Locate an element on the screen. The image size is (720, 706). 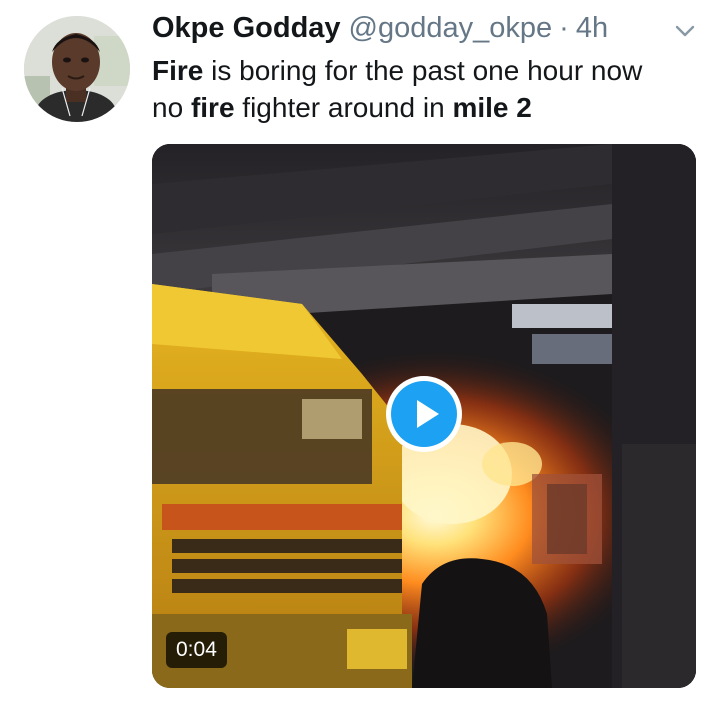
tweet-header: Okpe Godday @godday_okpe · 4h is located at coordinates (380, 28).